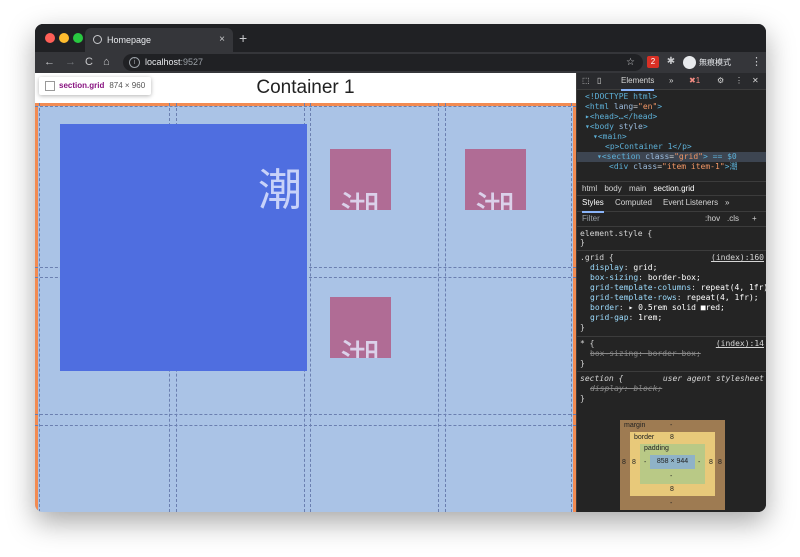 Image resolution: width=800 pixels, height=557 pixels. I want to click on add-rule-icon: +, so click(754, 219).